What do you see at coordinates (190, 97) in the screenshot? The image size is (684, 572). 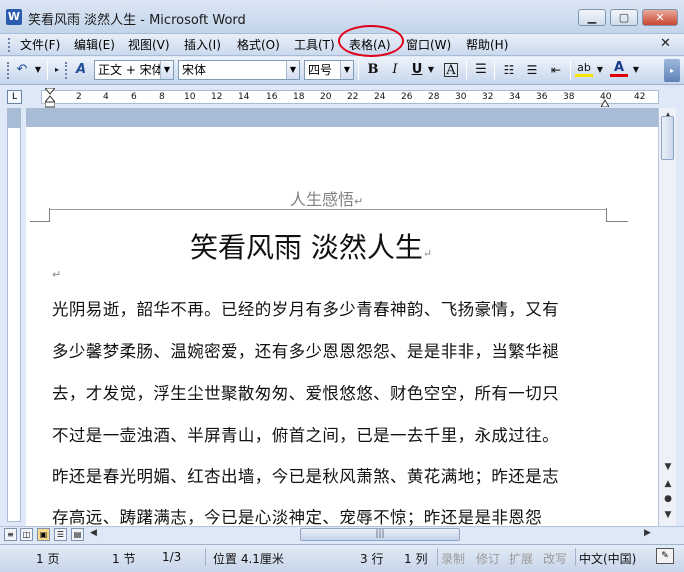 I see `ruler-tick: 10` at bounding box center [190, 97].